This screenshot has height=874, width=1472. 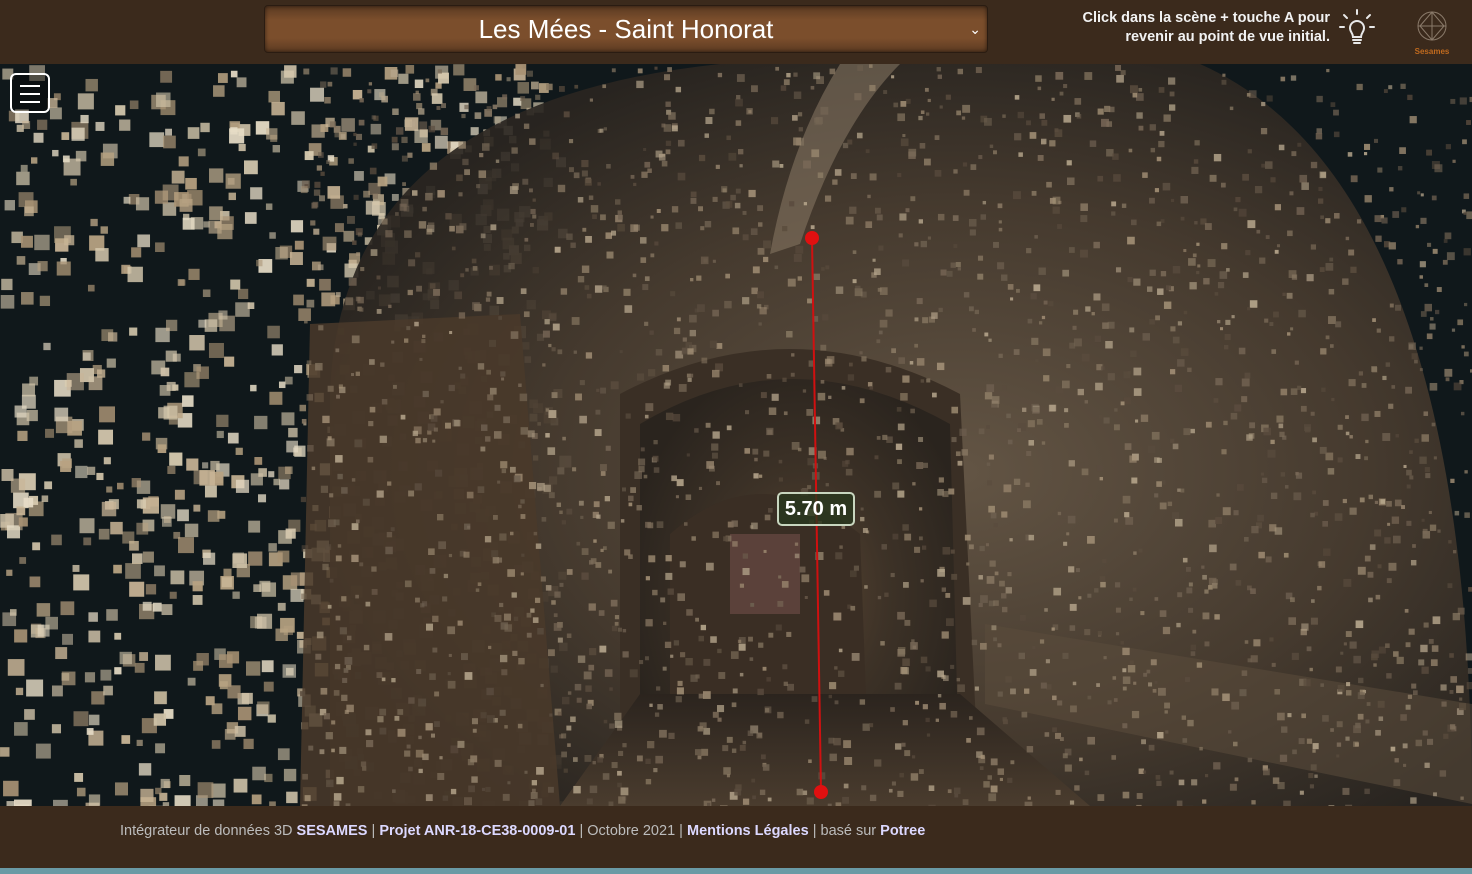 What do you see at coordinates (1432, 31) in the screenshot?
I see `sesames-logo: Sesames` at bounding box center [1432, 31].